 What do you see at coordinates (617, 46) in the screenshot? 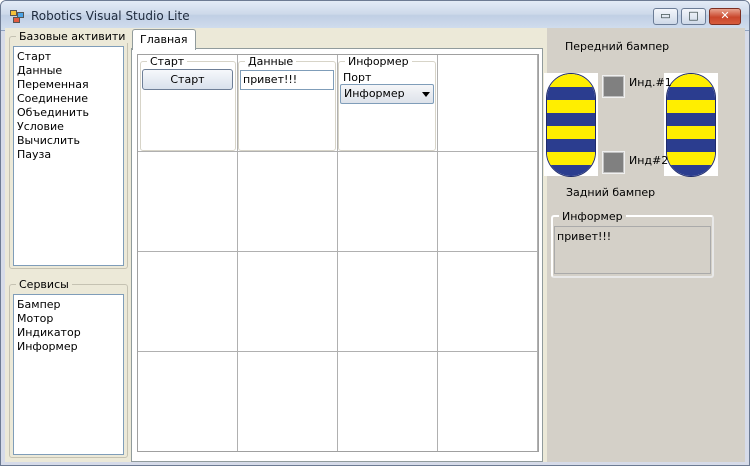
I see `front-bumper-label: Передний бампер` at bounding box center [617, 46].